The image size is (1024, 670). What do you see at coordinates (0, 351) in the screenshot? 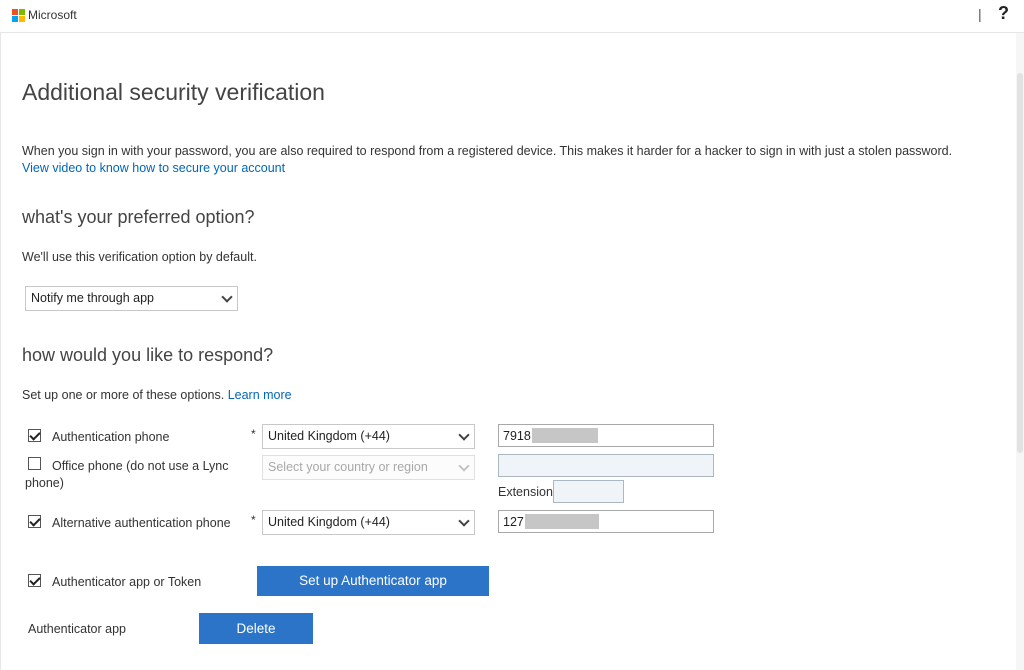
I see `page-left-border` at bounding box center [0, 351].